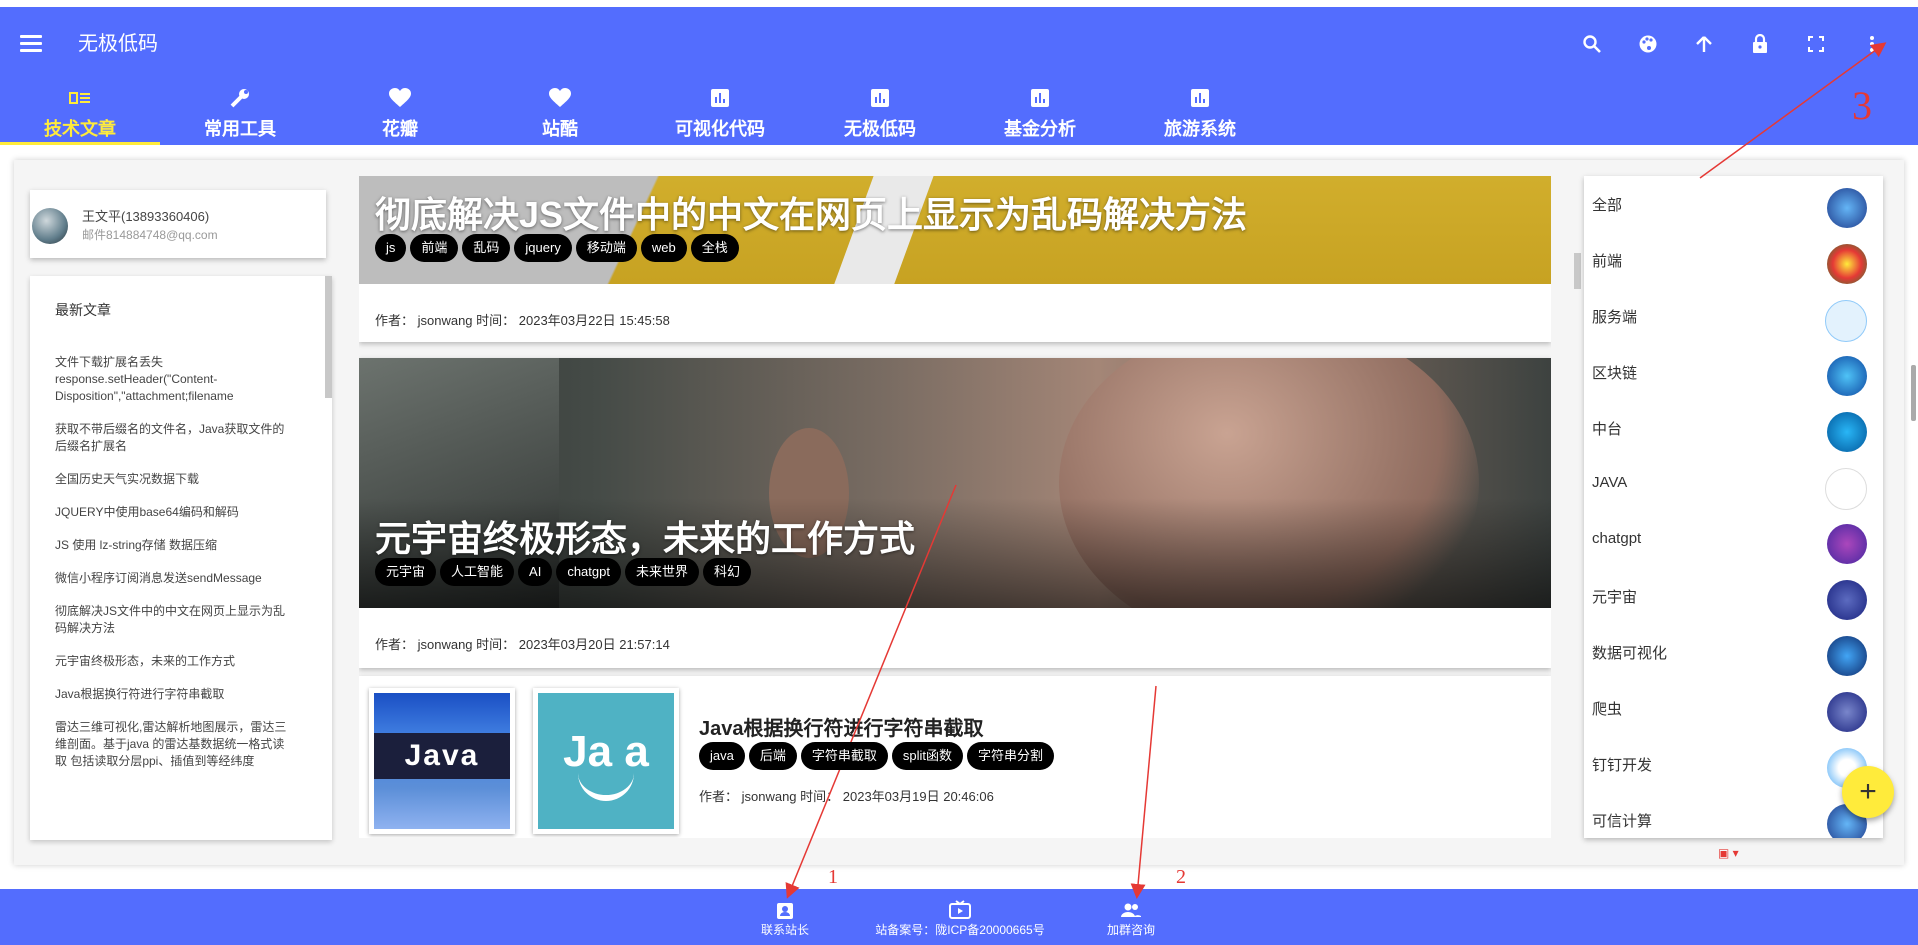 The image size is (1918, 945). What do you see at coordinates (1846, 489) in the screenshot?
I see `java-logo-icon` at bounding box center [1846, 489].